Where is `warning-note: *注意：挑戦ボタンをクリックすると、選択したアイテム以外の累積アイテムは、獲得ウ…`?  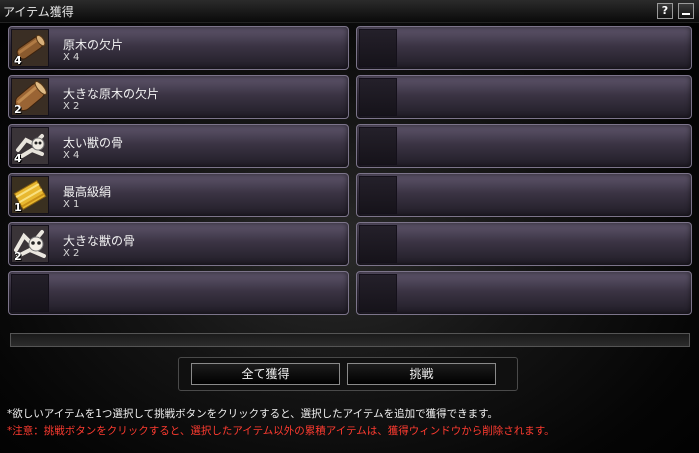
warning-note: *注意：挑戦ボタンをクリックすると、選択したアイテム以外の累積アイテムは、獲得ウ… is located at coordinates (281, 431).